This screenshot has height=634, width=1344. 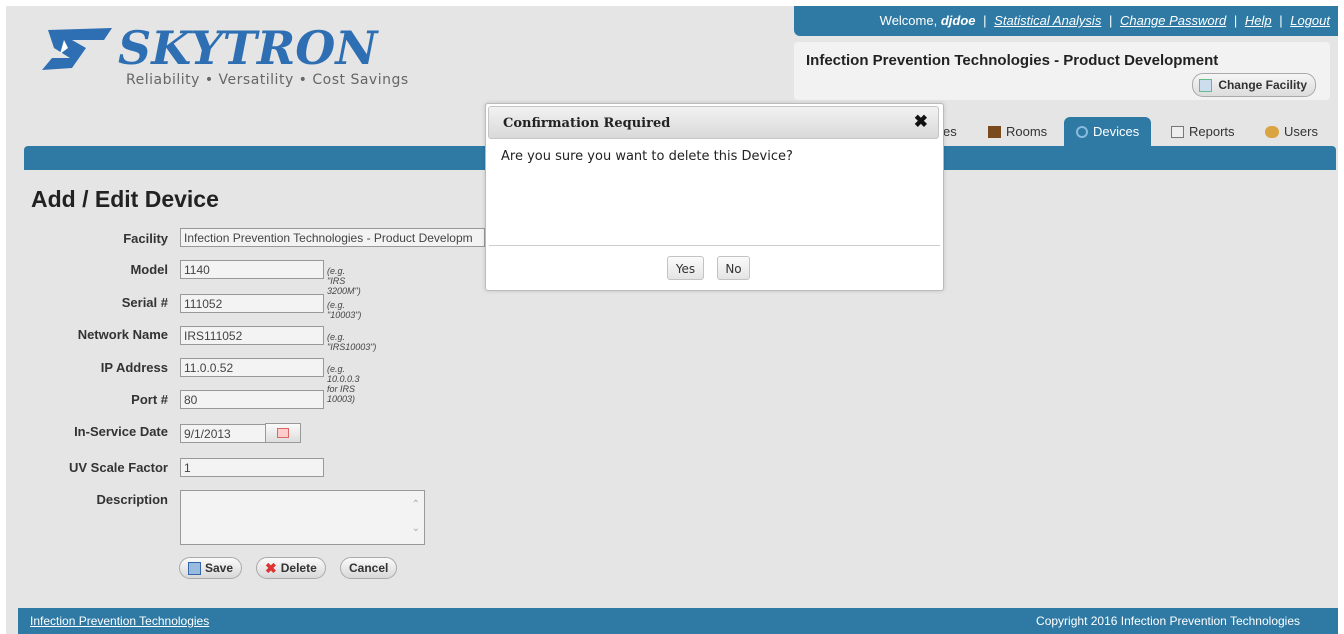 What do you see at coordinates (252, 367) in the screenshot?
I see `ip-address-field: 11.0.0.52` at bounding box center [252, 367].